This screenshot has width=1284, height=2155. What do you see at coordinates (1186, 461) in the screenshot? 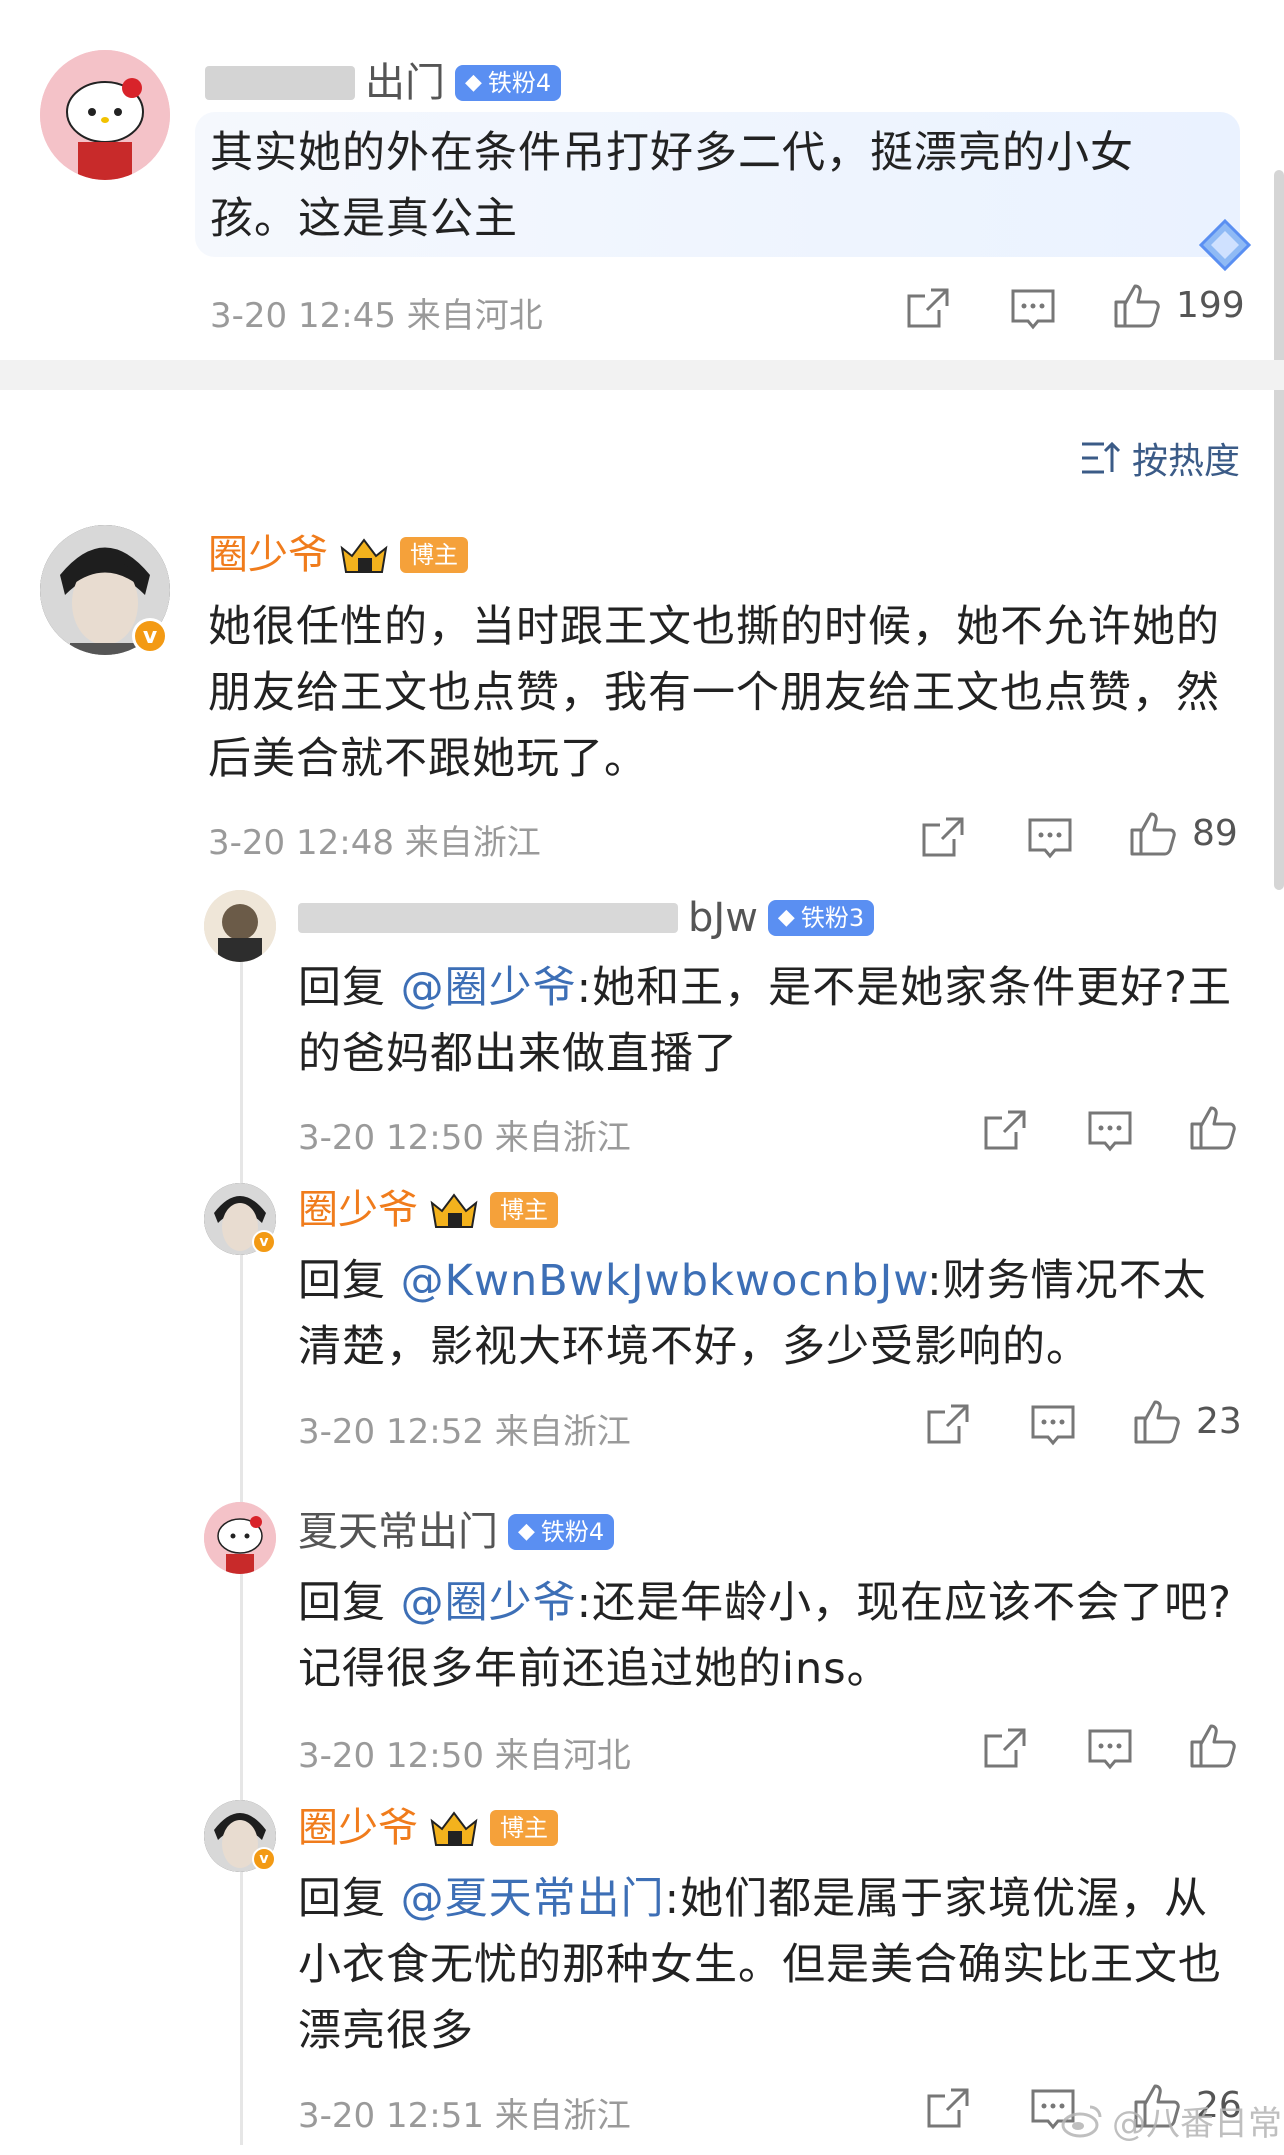
I see `sort-label: 按热度` at bounding box center [1186, 461].